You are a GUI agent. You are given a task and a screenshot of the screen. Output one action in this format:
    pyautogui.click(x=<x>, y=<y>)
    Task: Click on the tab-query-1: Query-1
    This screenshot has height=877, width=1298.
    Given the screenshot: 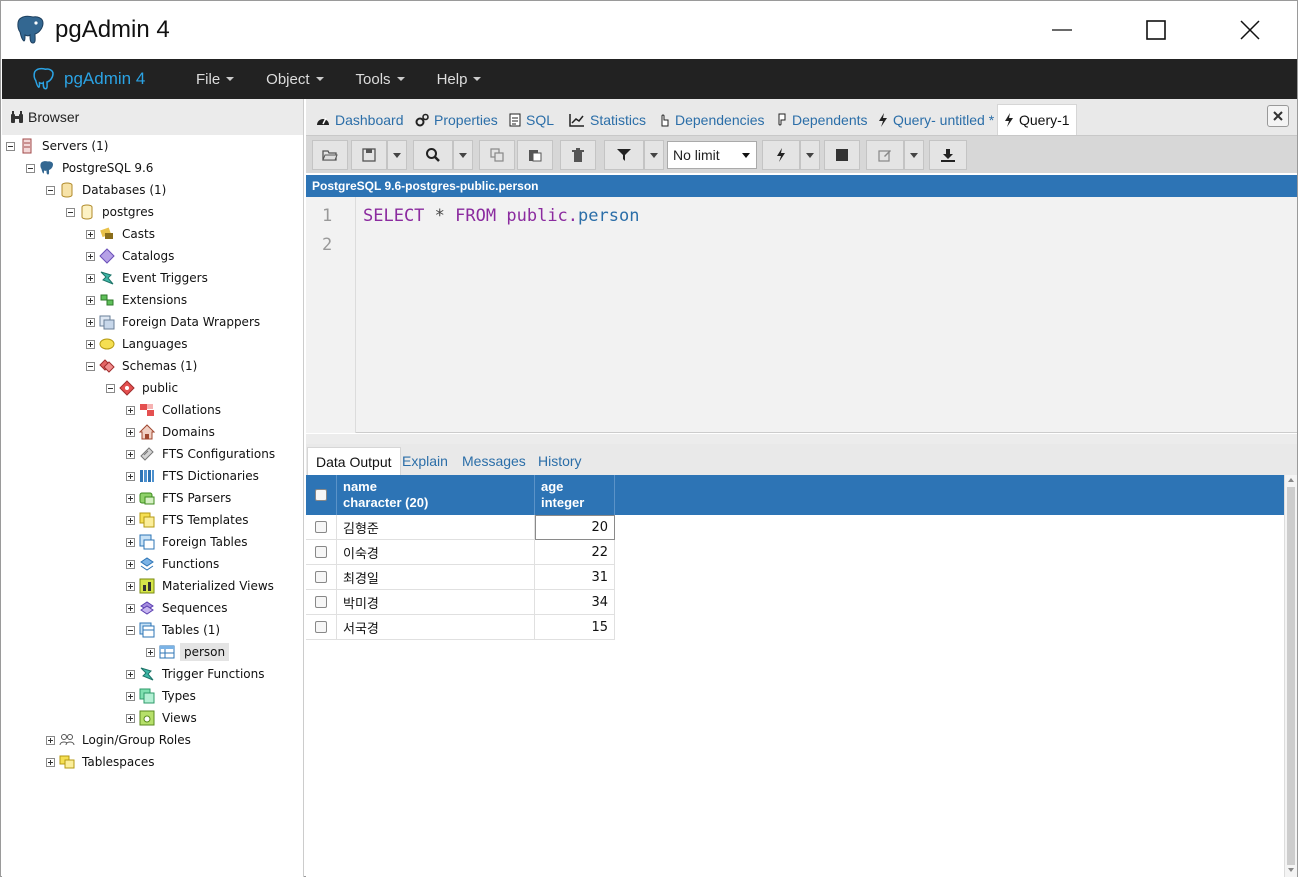 What is the action you would take?
    pyautogui.click(x=1037, y=119)
    